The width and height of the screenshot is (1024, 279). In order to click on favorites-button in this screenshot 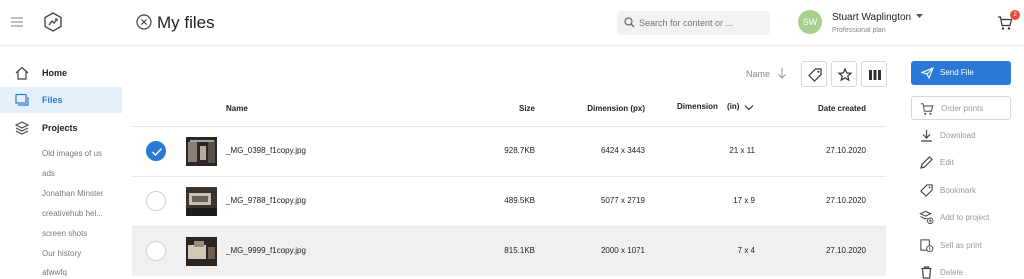, I will do `click(844, 74)`.